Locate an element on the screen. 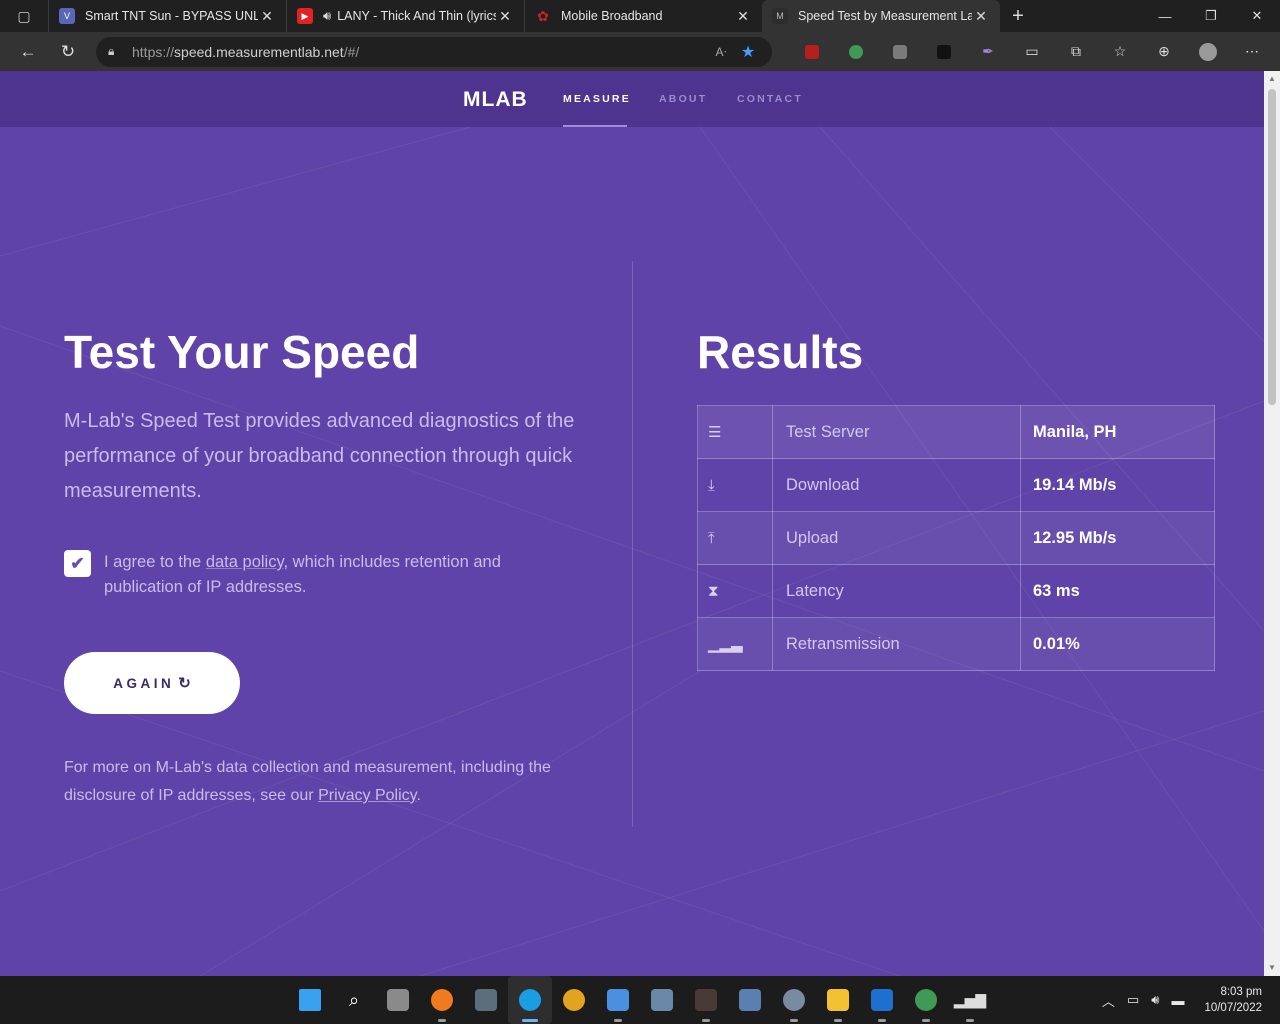 This screenshot has height=1024, width=1280. game-app is located at coordinates (706, 1000).